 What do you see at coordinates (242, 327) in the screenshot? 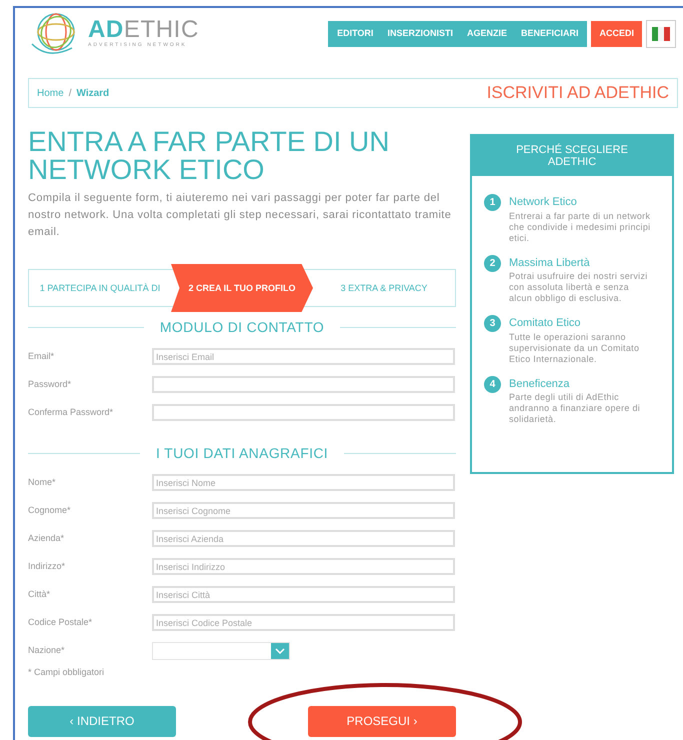
I see `section-heading: MODULO DI CONTATTO` at bounding box center [242, 327].